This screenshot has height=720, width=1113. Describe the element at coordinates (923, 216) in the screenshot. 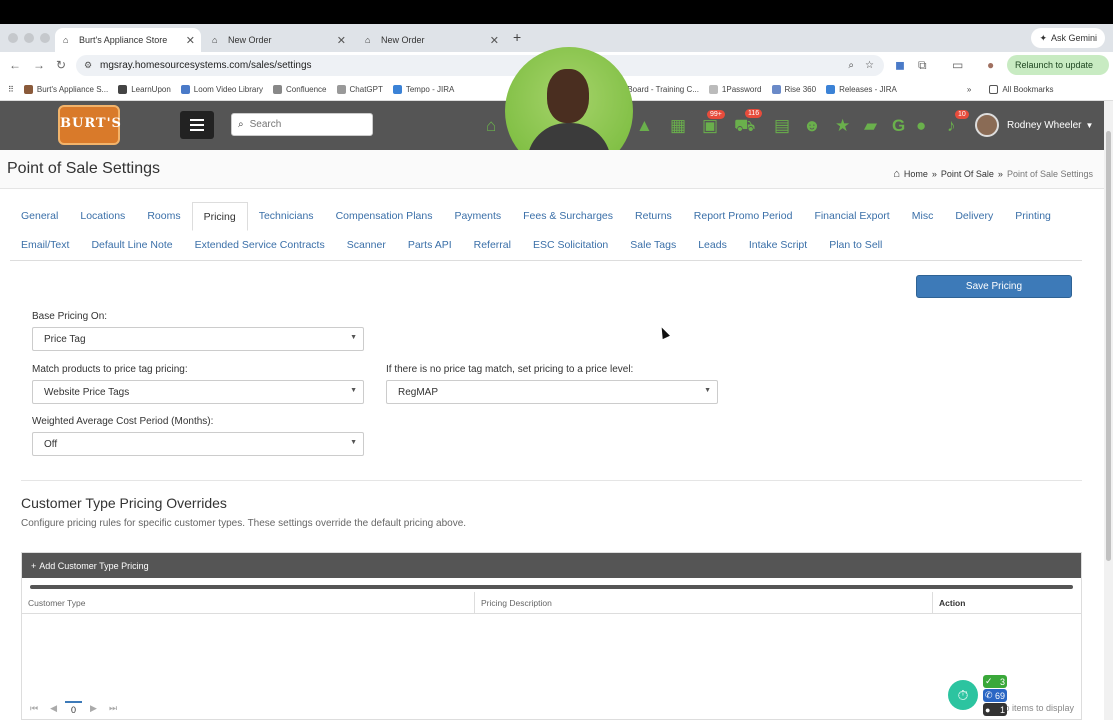

I see `tab-misc: Misc` at that location.